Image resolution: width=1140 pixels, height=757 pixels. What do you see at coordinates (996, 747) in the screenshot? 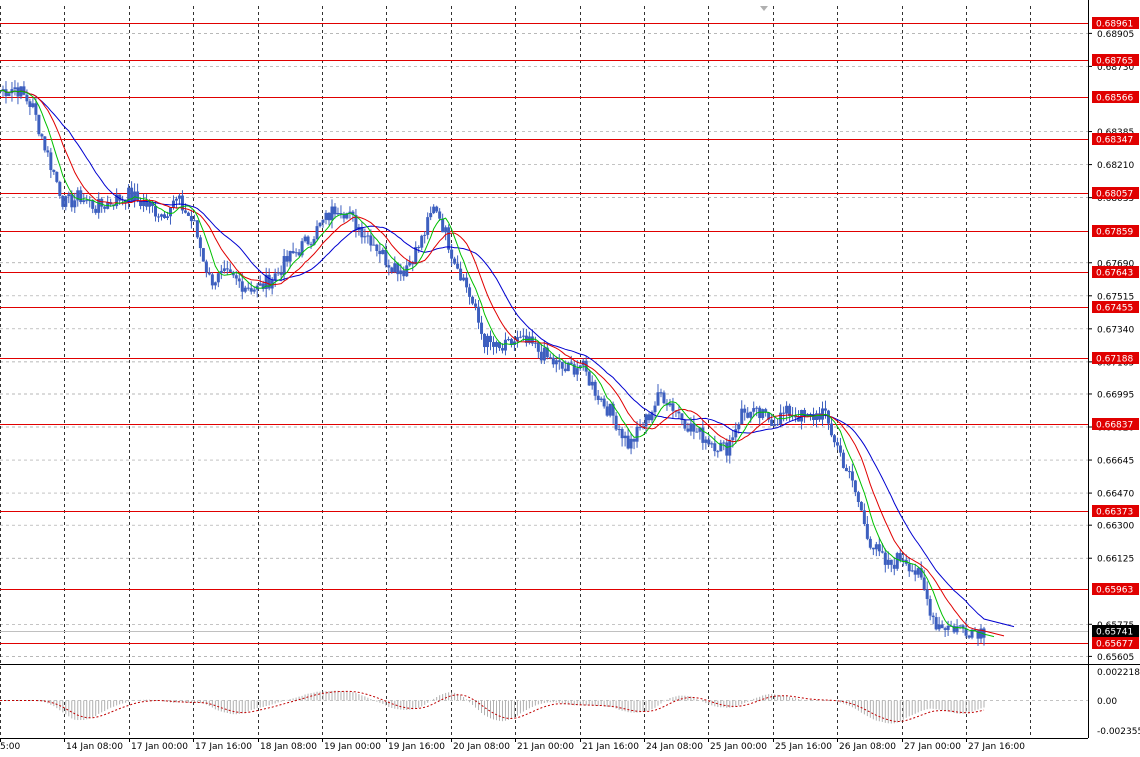
I see `x-tick-label: 27 Jan 16:00` at bounding box center [996, 747].